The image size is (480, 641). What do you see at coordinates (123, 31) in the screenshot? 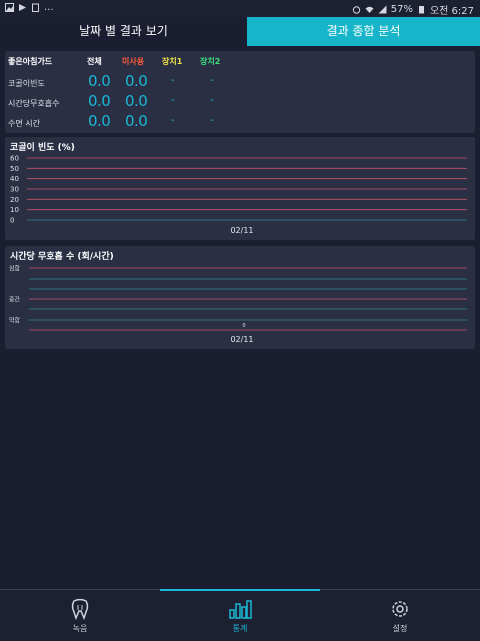
I see `tab-results-by-date: 날짜 별 결과 보기` at bounding box center [123, 31].